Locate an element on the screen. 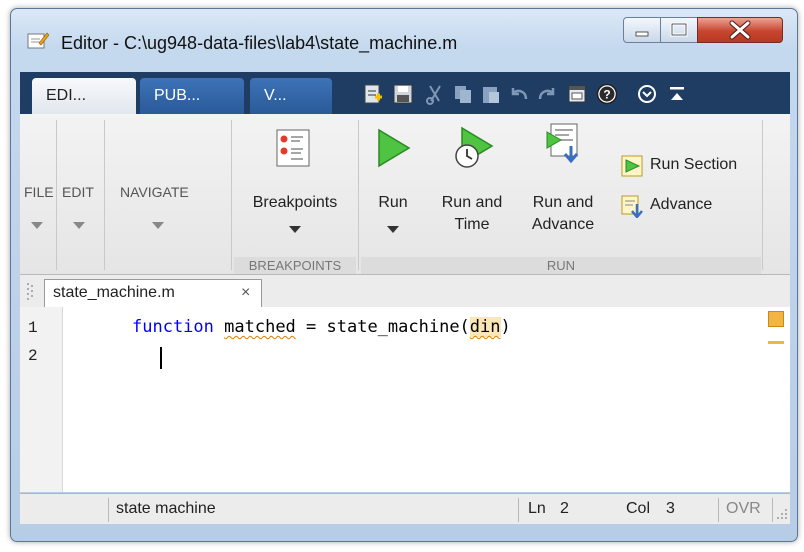 The height and width of the screenshot is (552, 804). maximize-button is located at coordinates (679, 30).